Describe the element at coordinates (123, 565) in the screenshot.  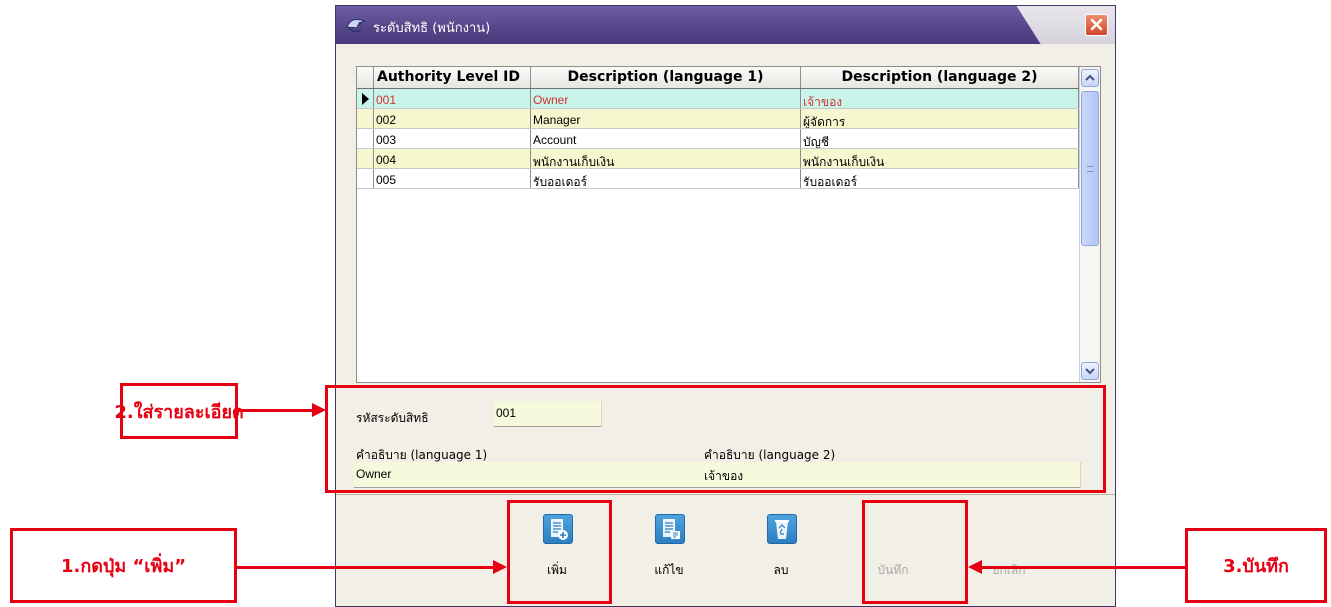
I see `step1-callout: 1.กดปุ่ม “เพิ่ม”` at that location.